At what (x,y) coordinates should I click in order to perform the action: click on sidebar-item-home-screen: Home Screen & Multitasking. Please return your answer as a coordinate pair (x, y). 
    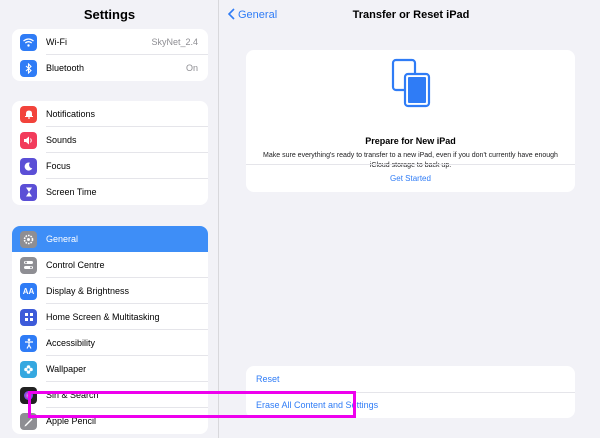
    Looking at the image, I should click on (110, 317).